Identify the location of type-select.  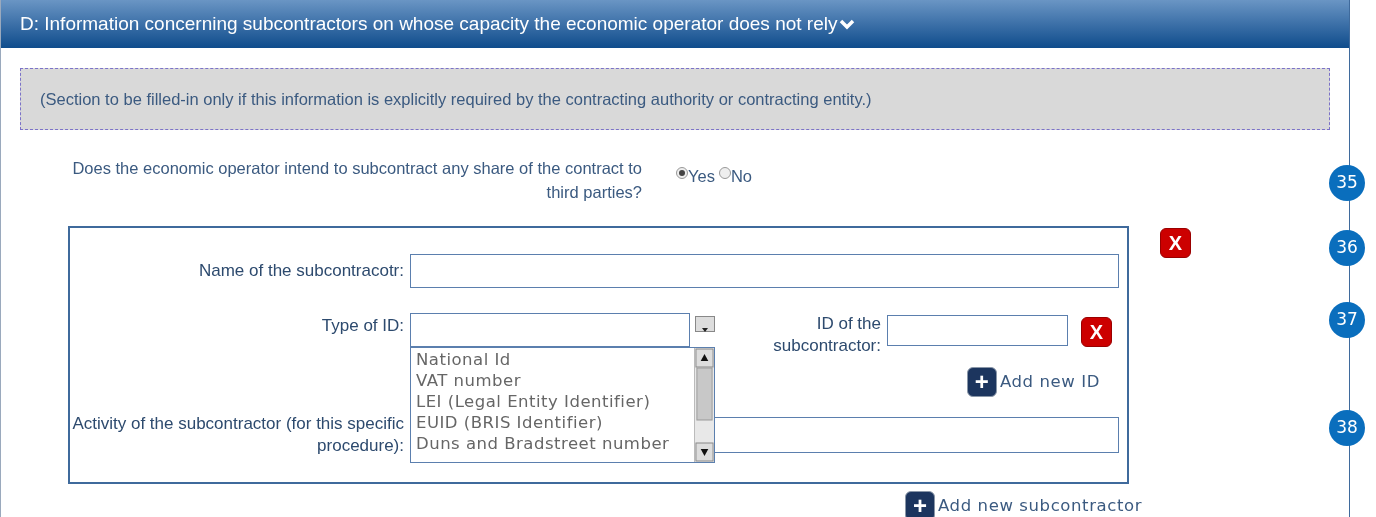
(550, 330).